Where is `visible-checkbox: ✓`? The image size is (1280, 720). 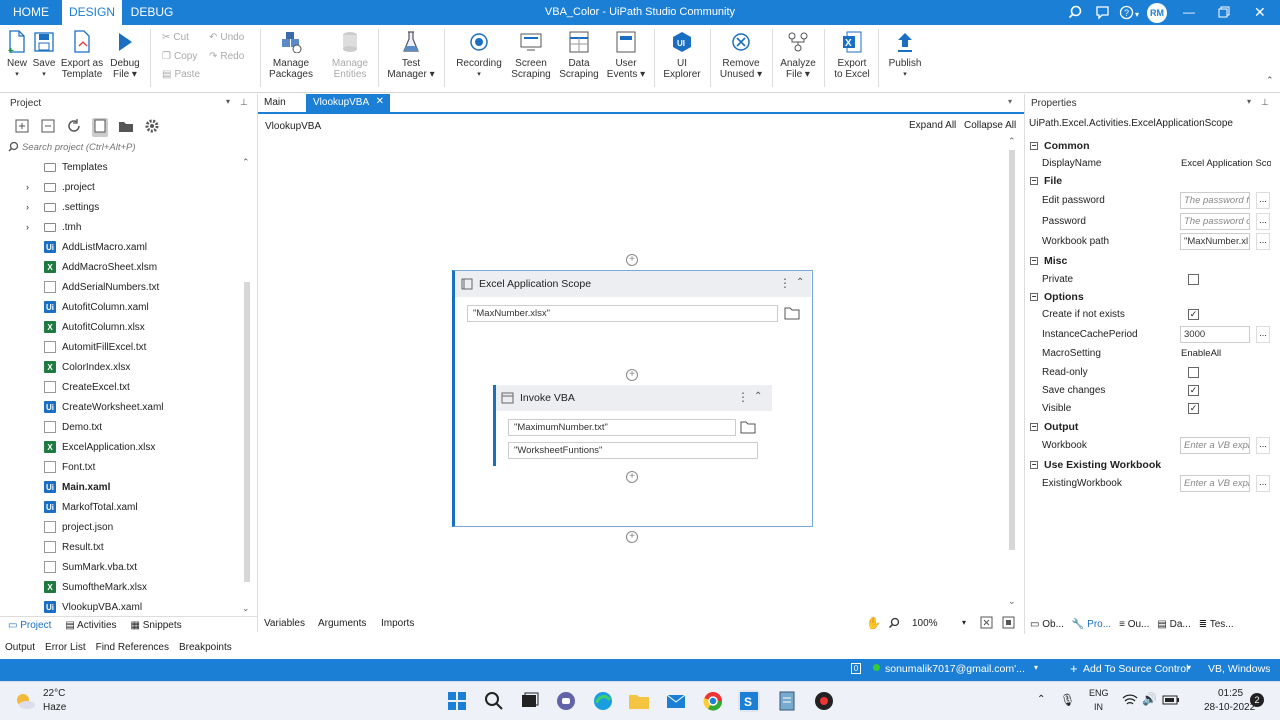 visible-checkbox: ✓ is located at coordinates (1193, 408).